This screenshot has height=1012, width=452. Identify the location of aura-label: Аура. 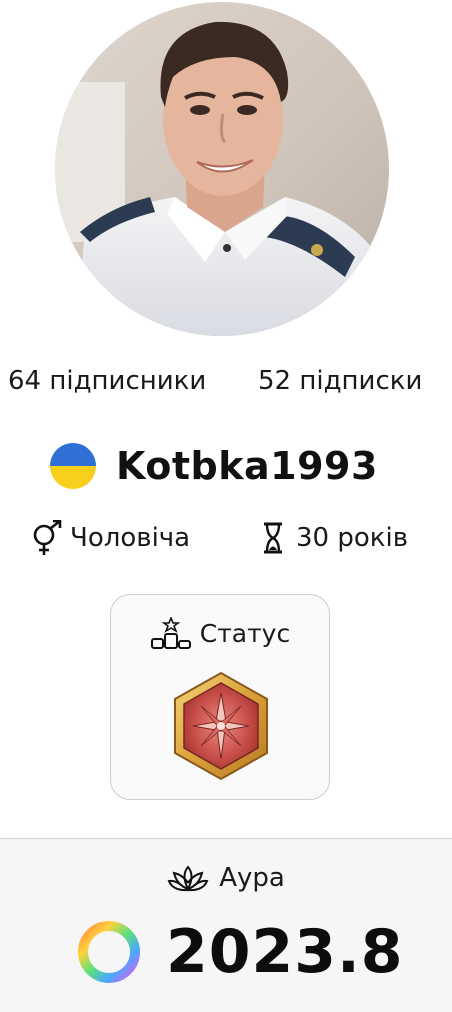
(252, 878).